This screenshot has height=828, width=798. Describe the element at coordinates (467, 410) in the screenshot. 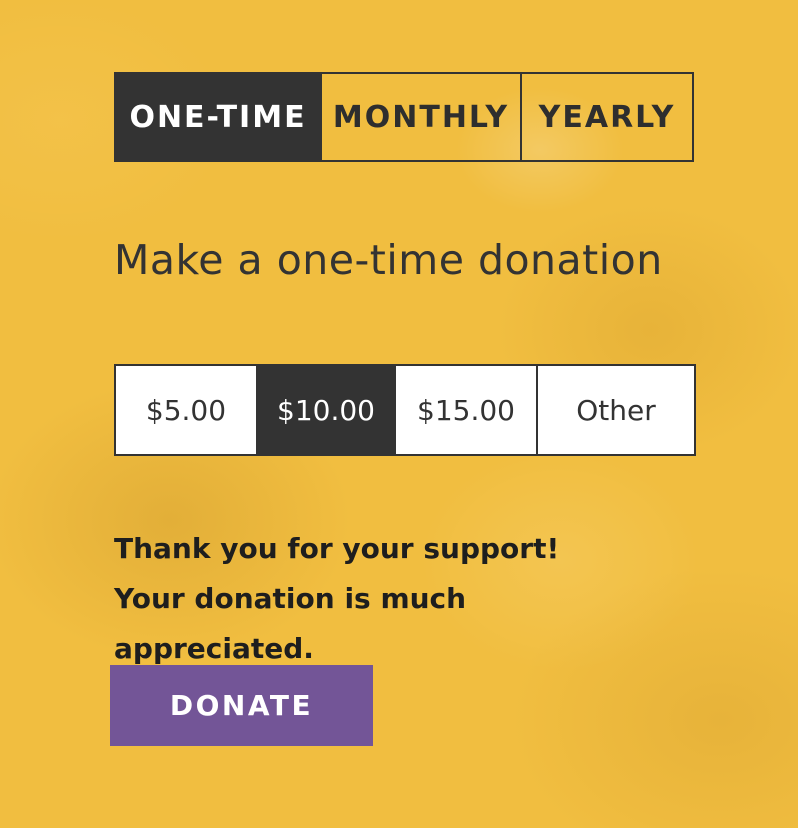

I see `amount-15-button: $15.00` at that location.